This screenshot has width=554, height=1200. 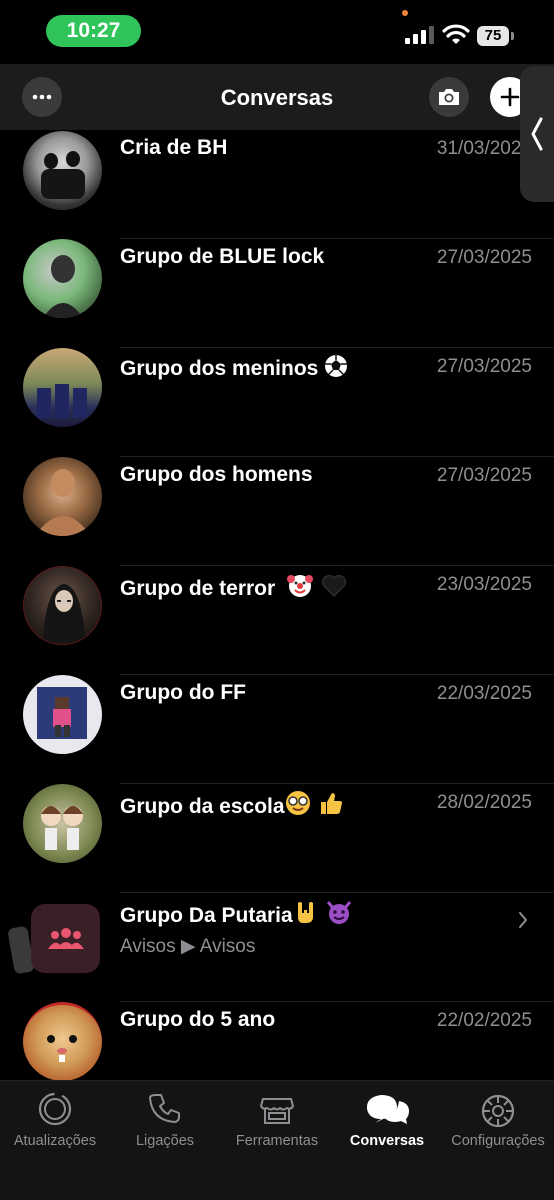 What do you see at coordinates (484, 148) in the screenshot?
I see `chat-date: 31/03/2025` at bounding box center [484, 148].